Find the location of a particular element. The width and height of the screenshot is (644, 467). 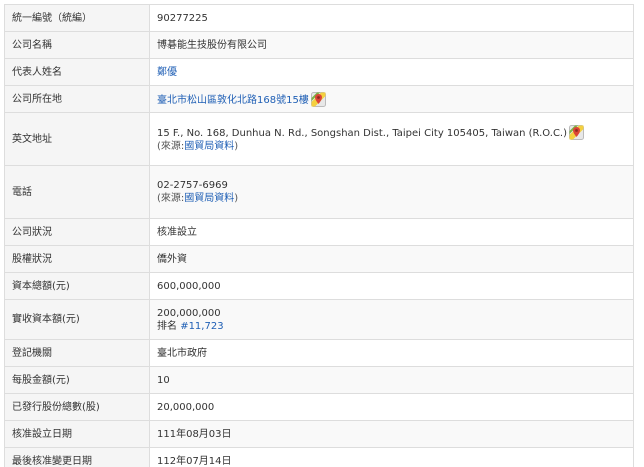

tax-id-label: 統一編號（統編） is located at coordinates (77, 18).